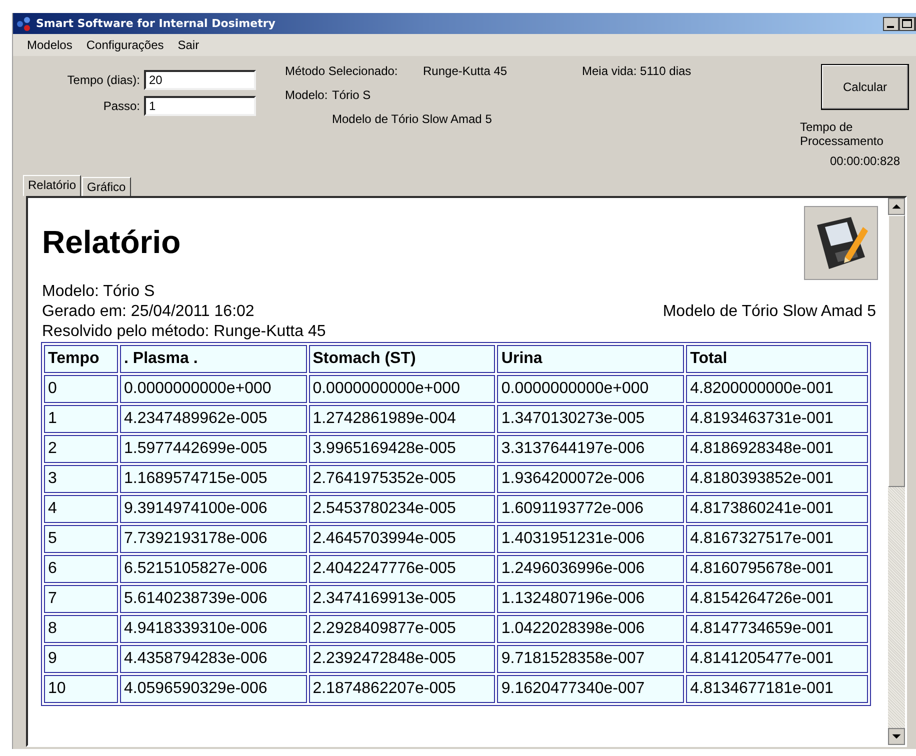  I want to click on table-cell: 1.1324807196e-006, so click(590, 599).